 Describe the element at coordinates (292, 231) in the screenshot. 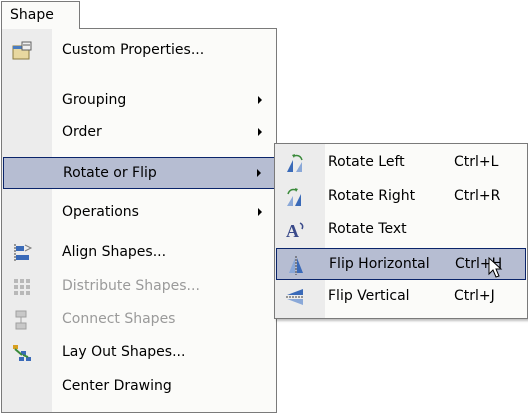

I see `svg-text: A` at that location.